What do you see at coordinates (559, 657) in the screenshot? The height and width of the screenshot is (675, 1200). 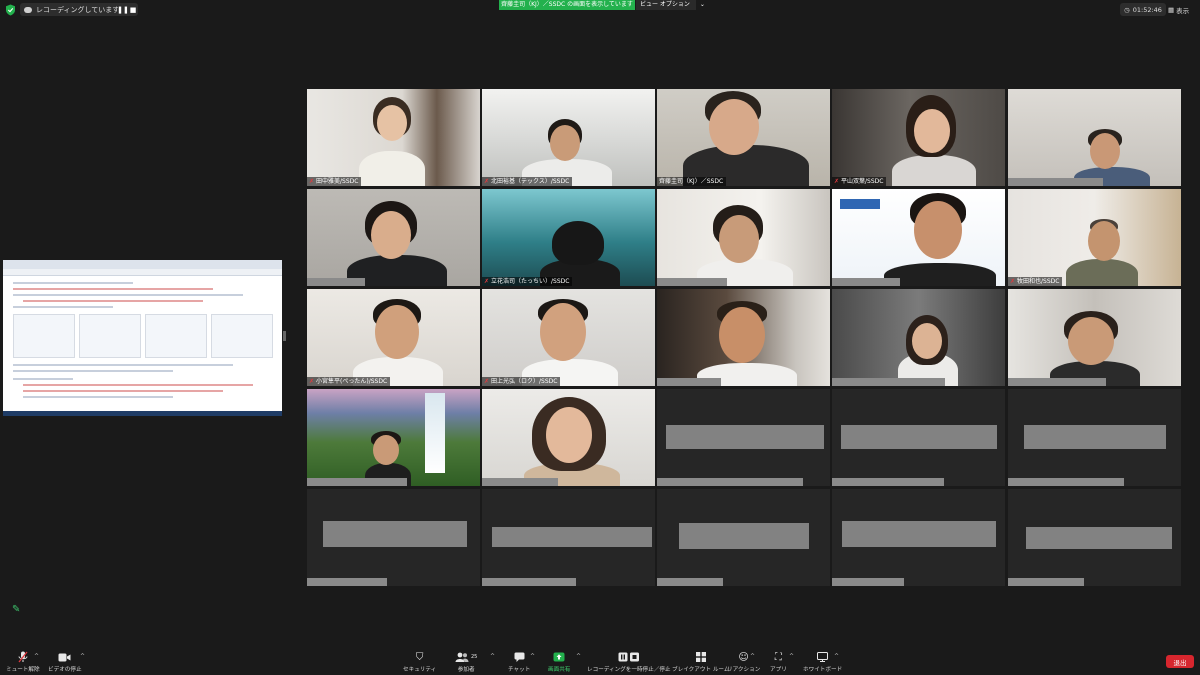 I see `share-screen-icon` at bounding box center [559, 657].